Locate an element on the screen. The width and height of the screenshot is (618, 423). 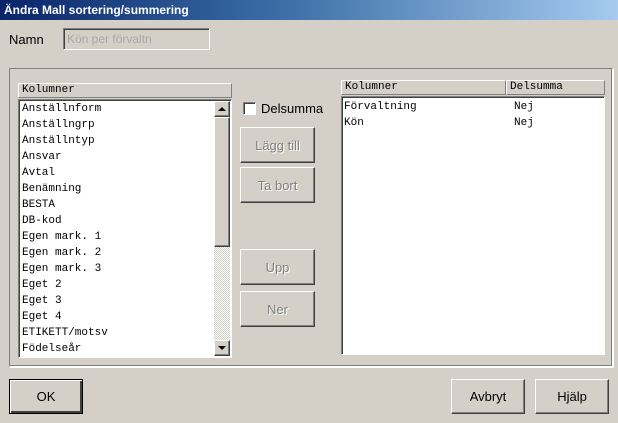
list-item: BESTA is located at coordinates (126, 205).